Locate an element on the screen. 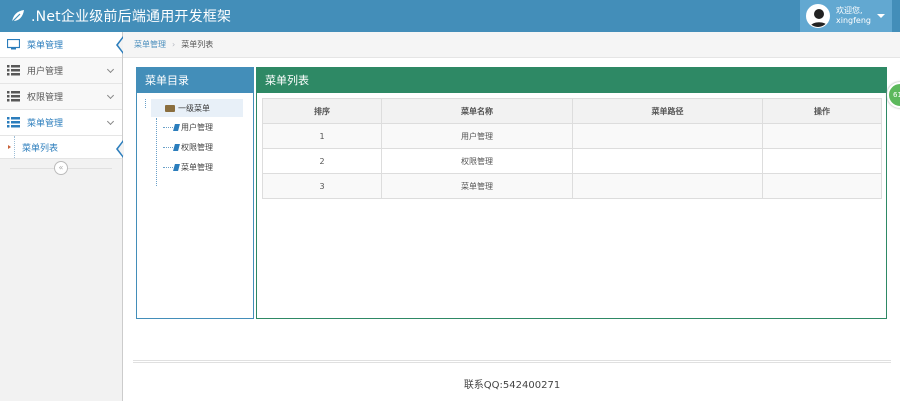 This screenshot has height=401, width=900. sidebar-item-label: 用户管理 is located at coordinates (45, 72).